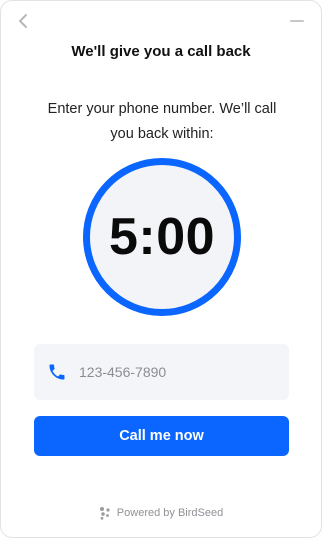  What do you see at coordinates (174, 372) in the screenshot?
I see `phone-number-input` at bounding box center [174, 372].